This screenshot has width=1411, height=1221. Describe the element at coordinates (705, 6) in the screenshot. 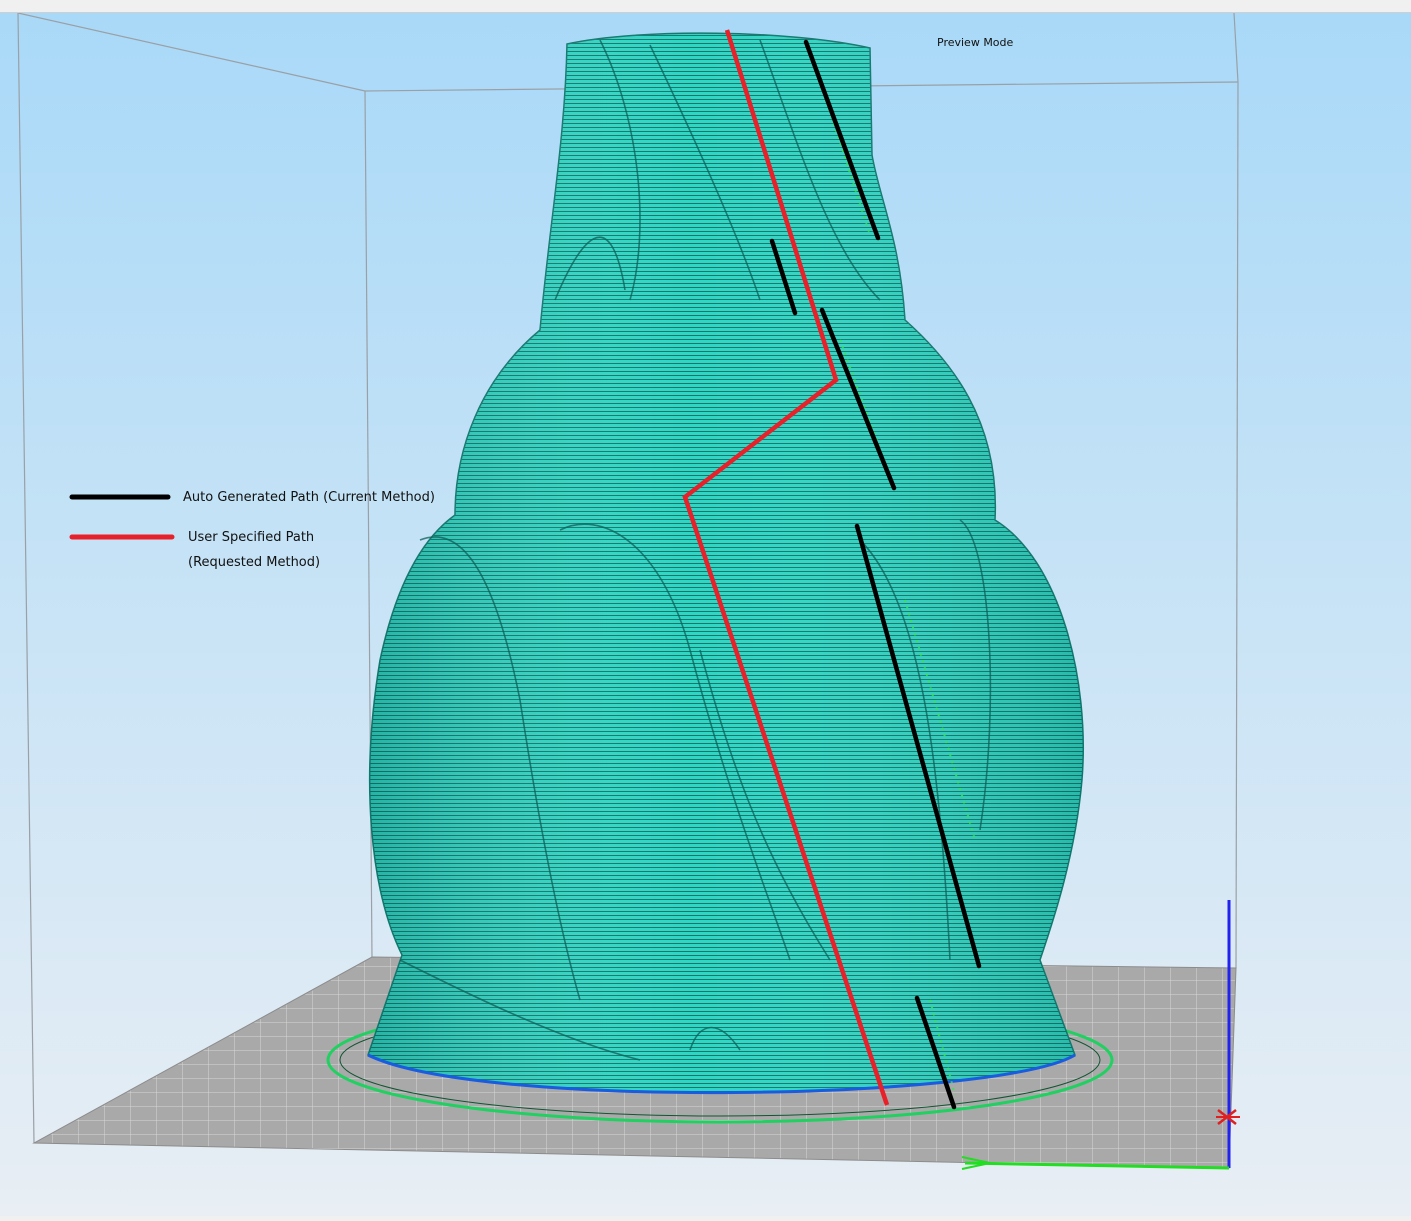

I see `window-title-bar` at that location.